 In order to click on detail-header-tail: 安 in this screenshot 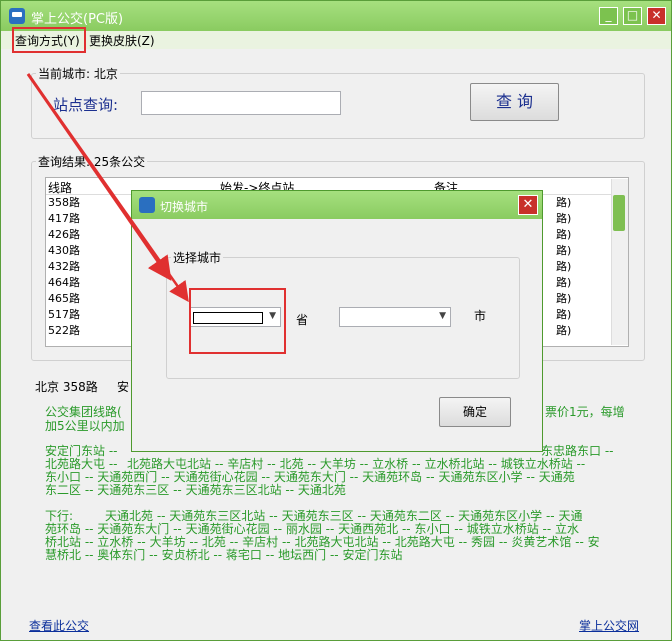, I will do `click(123, 387)`.